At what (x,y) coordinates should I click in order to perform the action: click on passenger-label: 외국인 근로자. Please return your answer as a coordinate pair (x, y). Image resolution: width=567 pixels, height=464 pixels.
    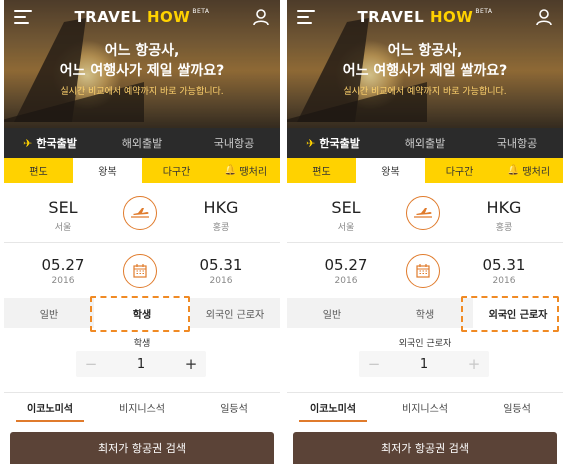
    Looking at the image, I should click on (425, 344).